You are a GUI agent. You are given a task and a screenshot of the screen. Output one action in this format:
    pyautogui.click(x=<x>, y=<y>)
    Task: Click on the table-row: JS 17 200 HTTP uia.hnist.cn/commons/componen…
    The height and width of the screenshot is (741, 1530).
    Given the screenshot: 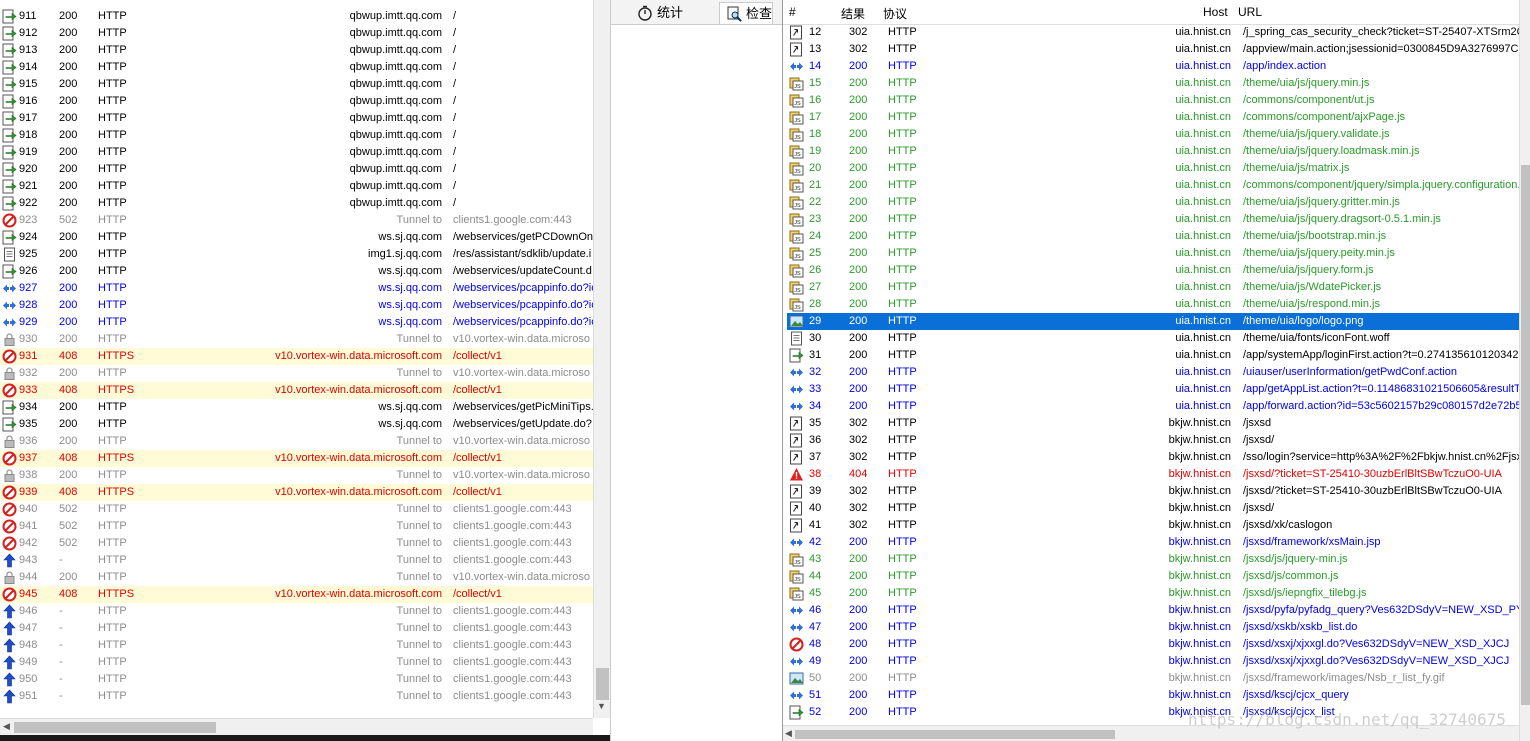 What is the action you would take?
    pyautogui.click(x=1153, y=117)
    